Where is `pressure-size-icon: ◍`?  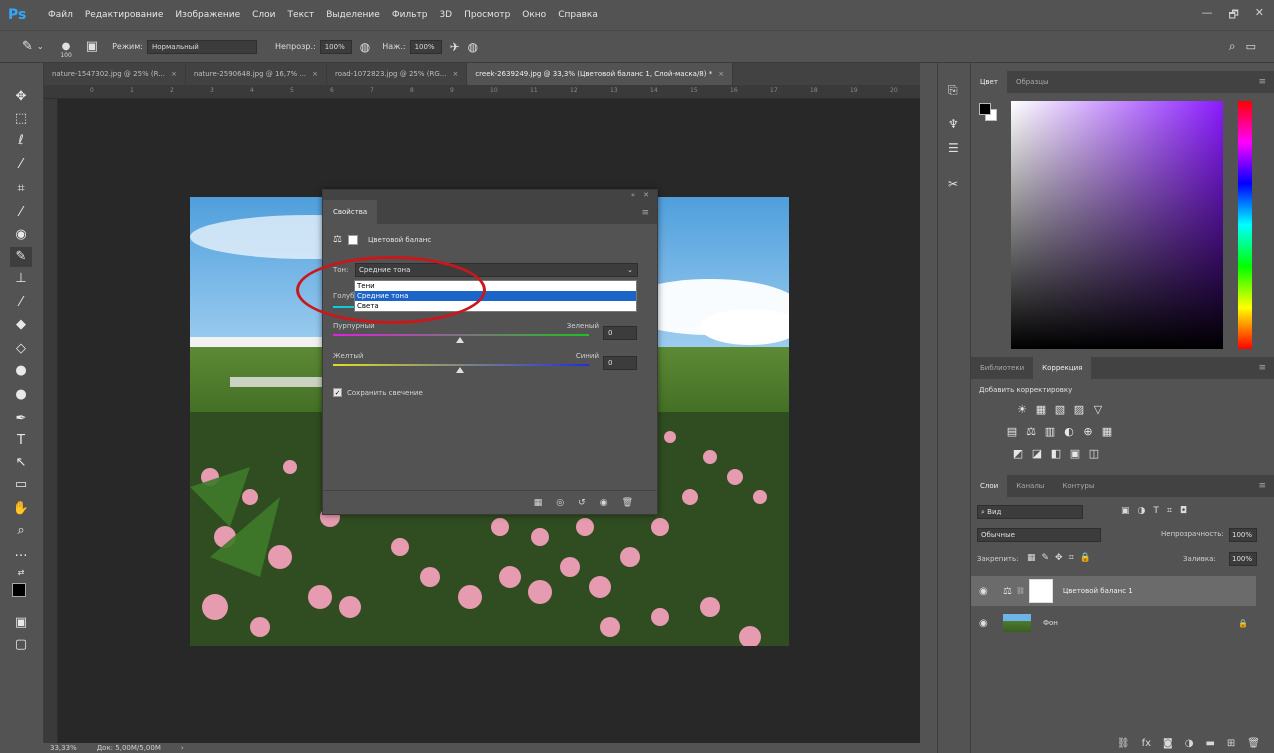 pressure-size-icon: ◍ is located at coordinates (473, 47).